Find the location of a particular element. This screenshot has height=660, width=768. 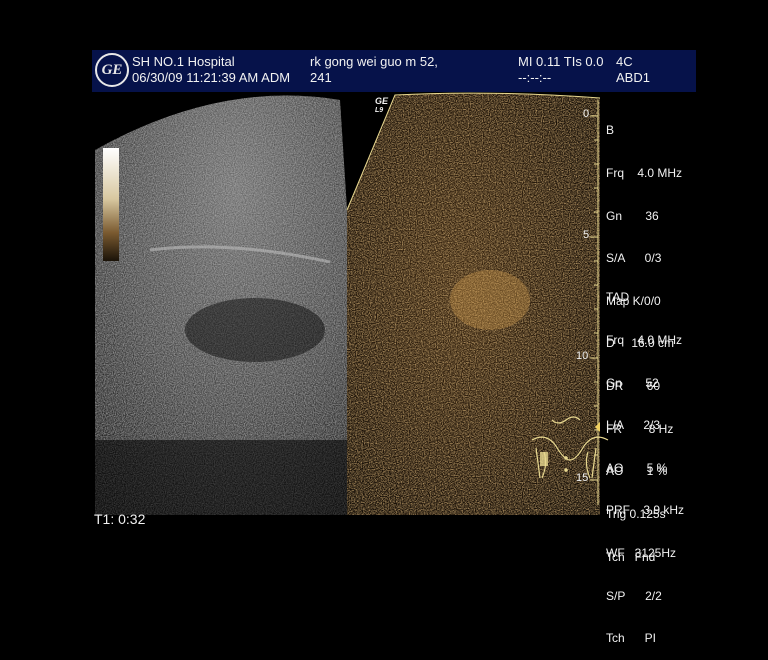

depth-label-0: 0 is located at coordinates (586, 114).